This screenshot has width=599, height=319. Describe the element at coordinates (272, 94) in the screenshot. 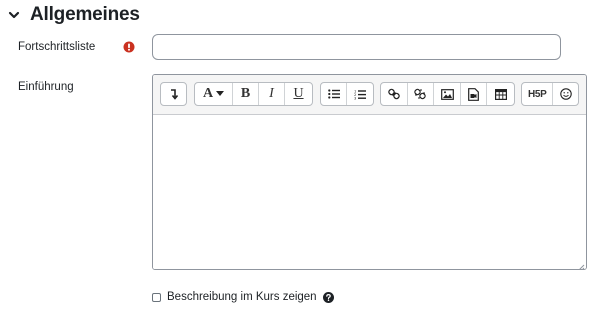

I see `italic-button: I` at that location.